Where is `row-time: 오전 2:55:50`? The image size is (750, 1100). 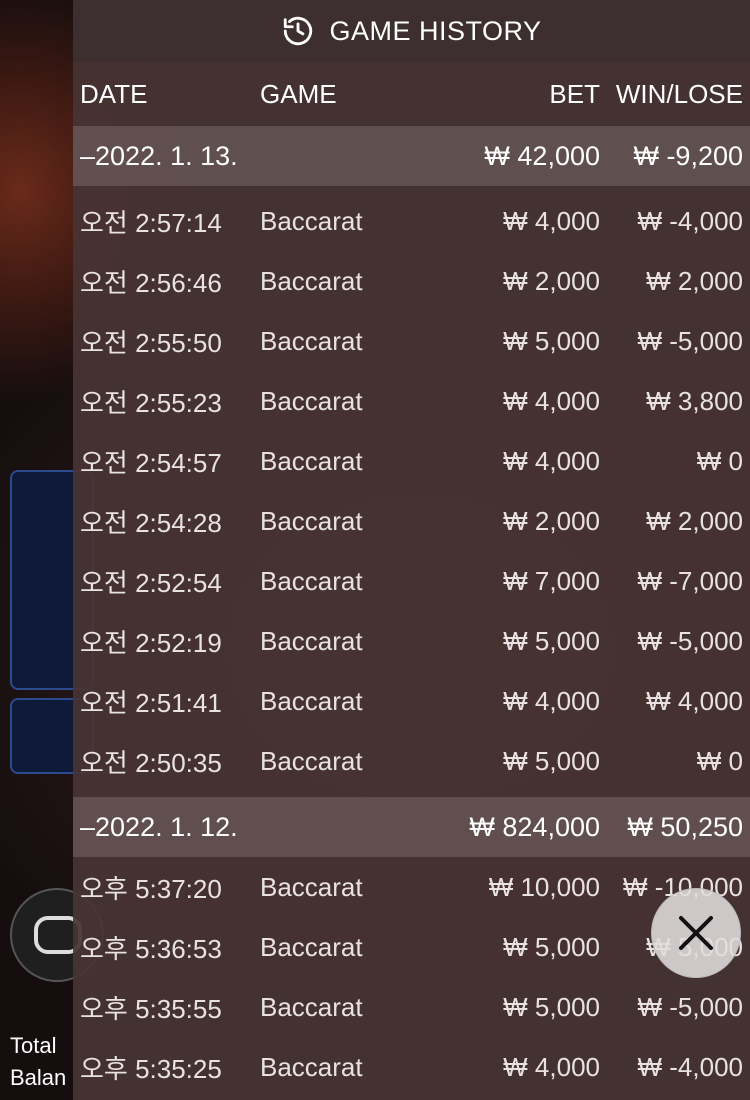 row-time: 오전 2:55:50 is located at coordinates (151, 342).